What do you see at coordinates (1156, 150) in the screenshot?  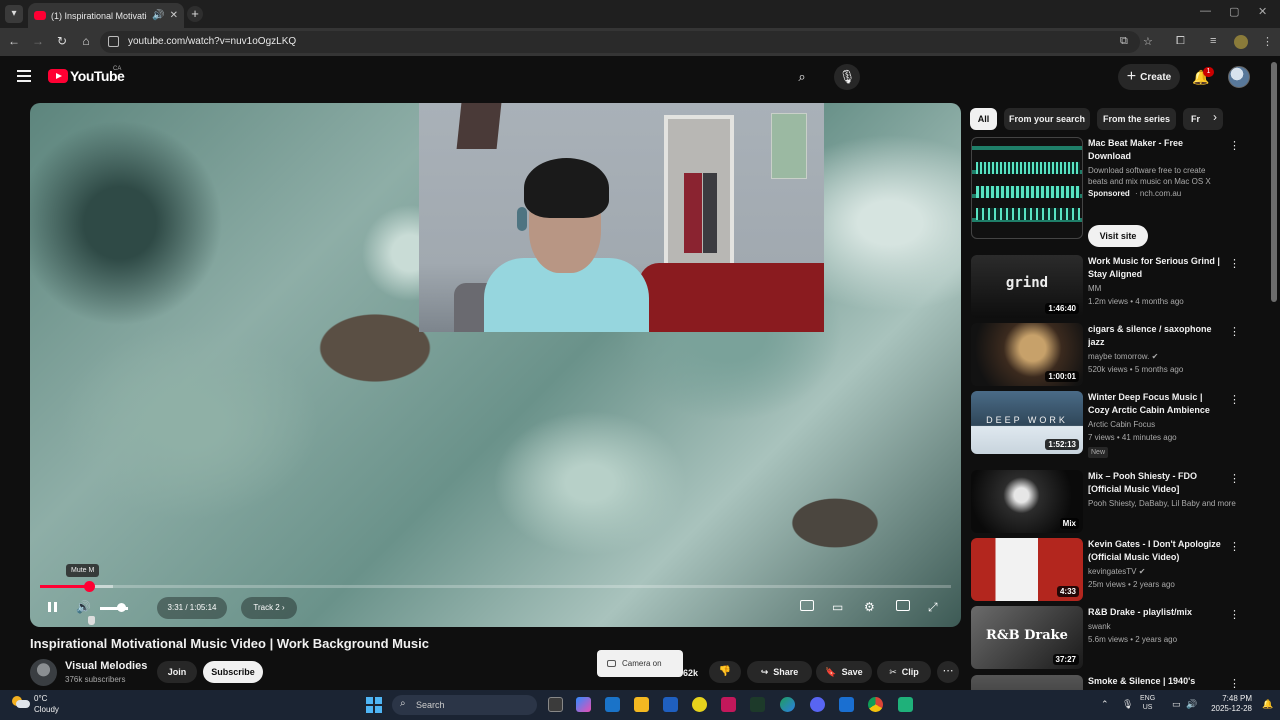 I see `ad-title: Mac Beat Maker - Free Download` at bounding box center [1156, 150].